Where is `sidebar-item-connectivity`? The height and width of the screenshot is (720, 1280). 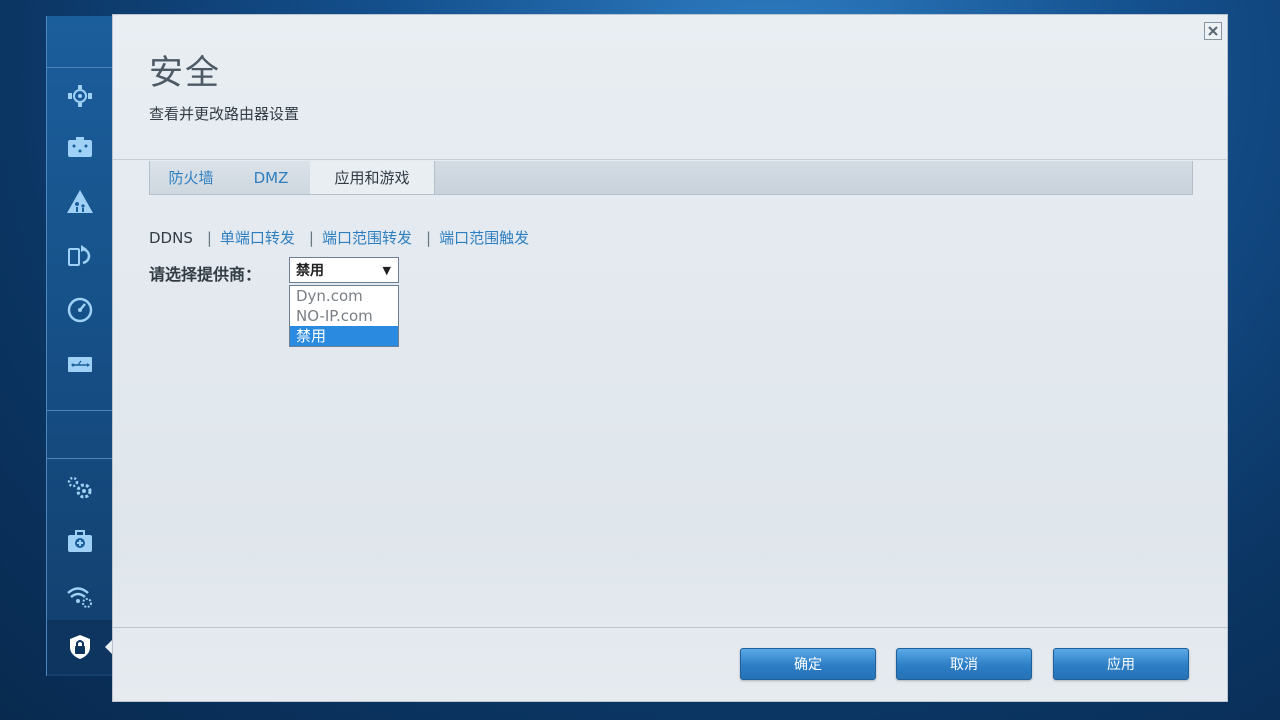
sidebar-item-connectivity is located at coordinates (80, 488).